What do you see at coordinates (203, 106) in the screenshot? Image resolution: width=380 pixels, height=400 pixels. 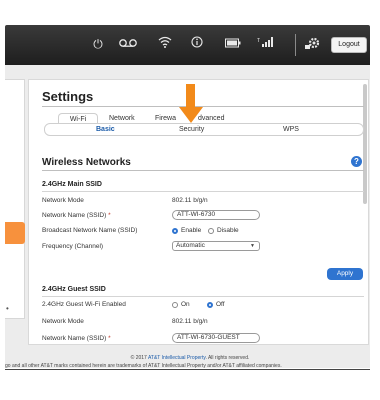 I see `title-divider` at bounding box center [203, 106].